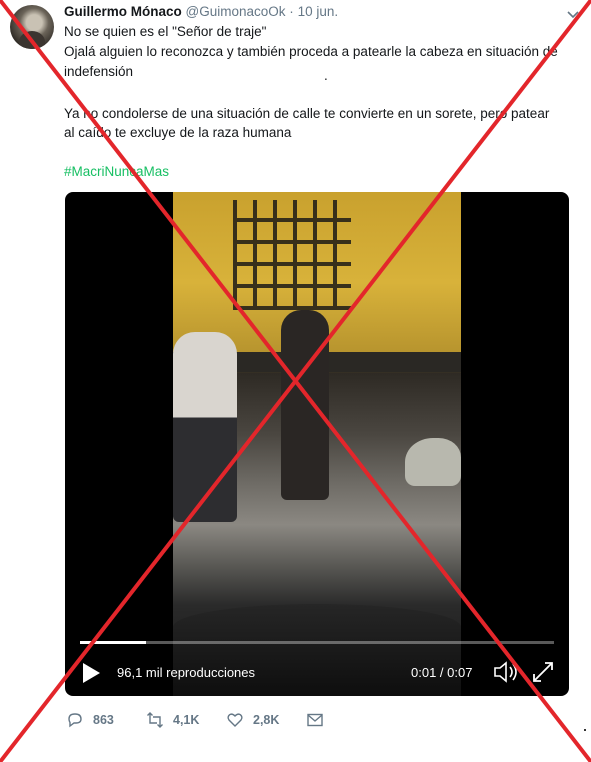  I want to click on fullscreen-icon, so click(543, 672).